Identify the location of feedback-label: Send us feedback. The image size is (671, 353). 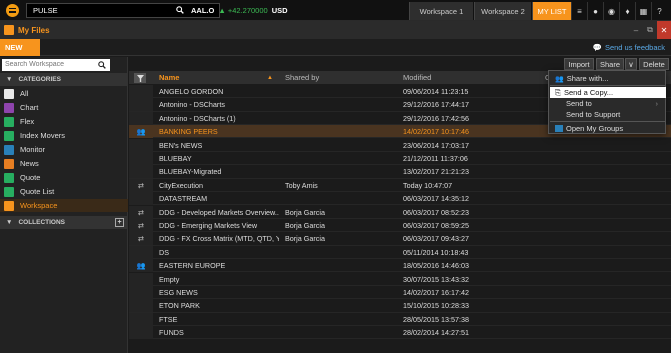
(634, 47).